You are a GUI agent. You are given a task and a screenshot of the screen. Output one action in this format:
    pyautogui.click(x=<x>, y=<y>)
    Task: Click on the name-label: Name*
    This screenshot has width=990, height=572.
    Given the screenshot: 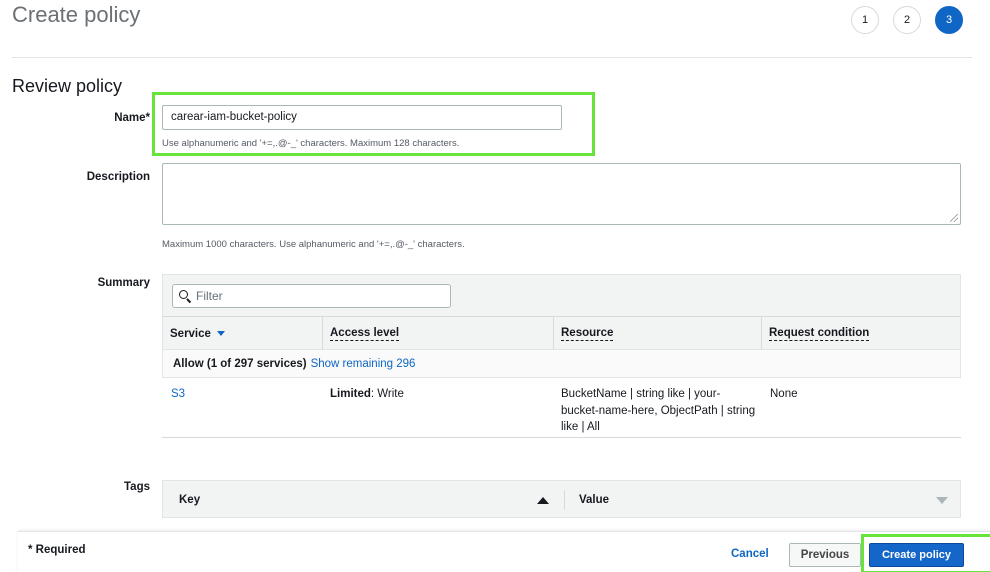 What is the action you would take?
    pyautogui.click(x=132, y=118)
    